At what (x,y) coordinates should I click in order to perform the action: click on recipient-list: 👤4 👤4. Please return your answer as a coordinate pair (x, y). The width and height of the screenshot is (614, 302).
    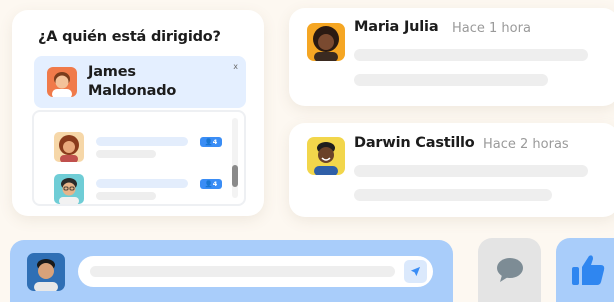
    Looking at the image, I should click on (139, 158).